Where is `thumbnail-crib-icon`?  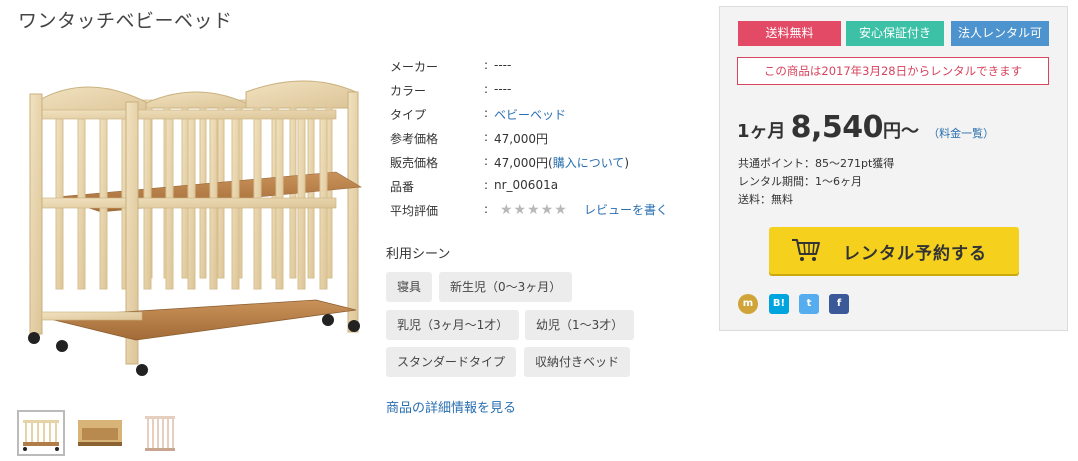 thumbnail-crib-icon is located at coordinates (41, 435).